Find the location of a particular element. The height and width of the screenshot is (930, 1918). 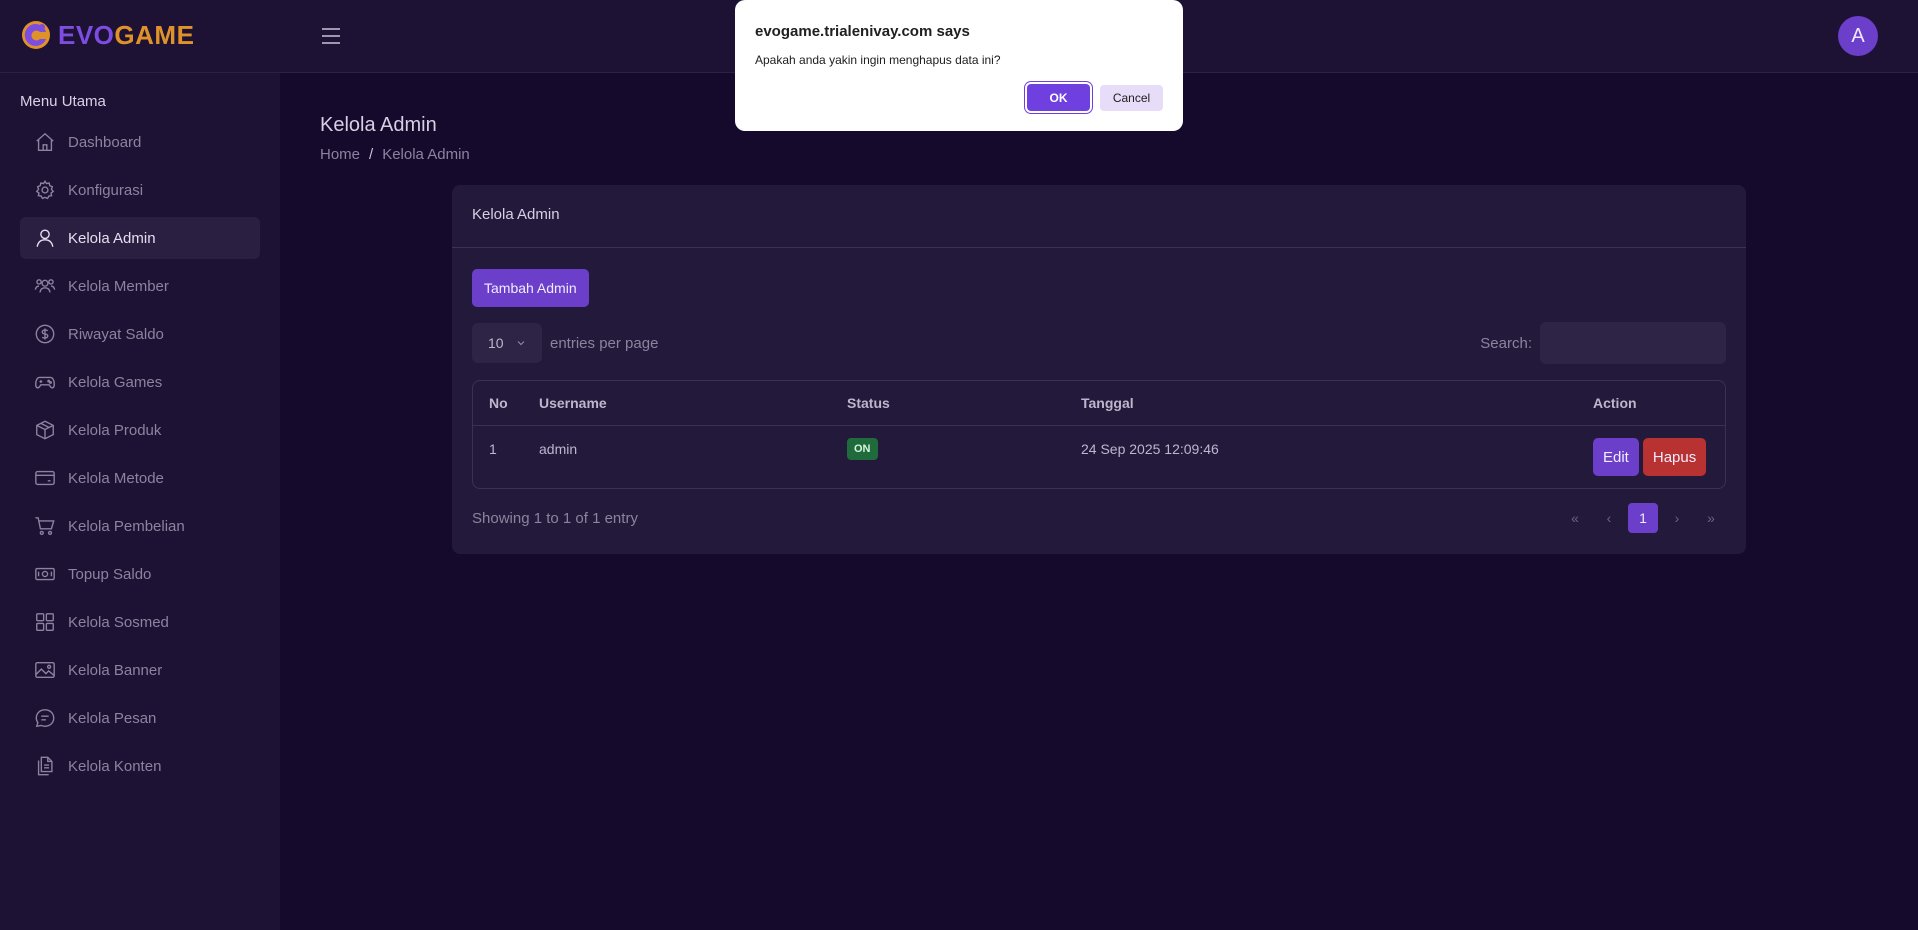

sidebar-item-label: Kelola Metode is located at coordinates (116, 478).